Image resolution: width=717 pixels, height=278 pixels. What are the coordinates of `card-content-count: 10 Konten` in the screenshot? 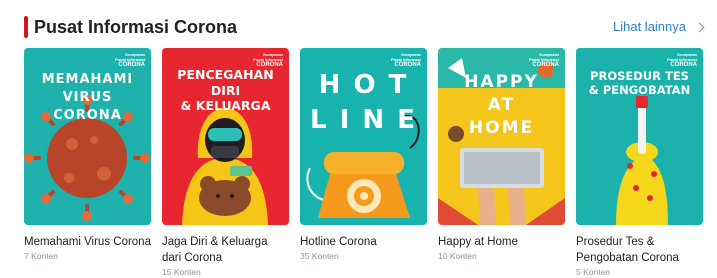 It's located at (457, 256).